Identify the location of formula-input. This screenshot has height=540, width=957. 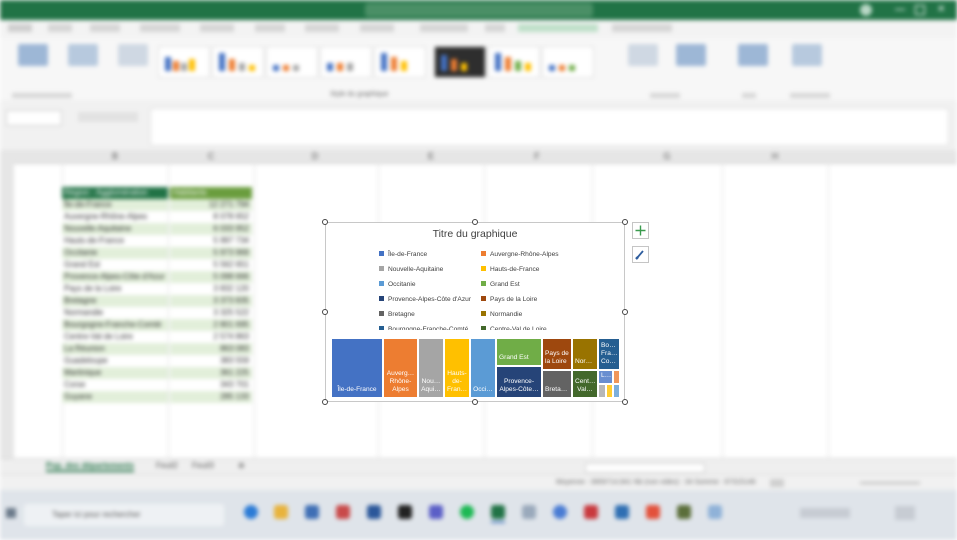
(549, 127).